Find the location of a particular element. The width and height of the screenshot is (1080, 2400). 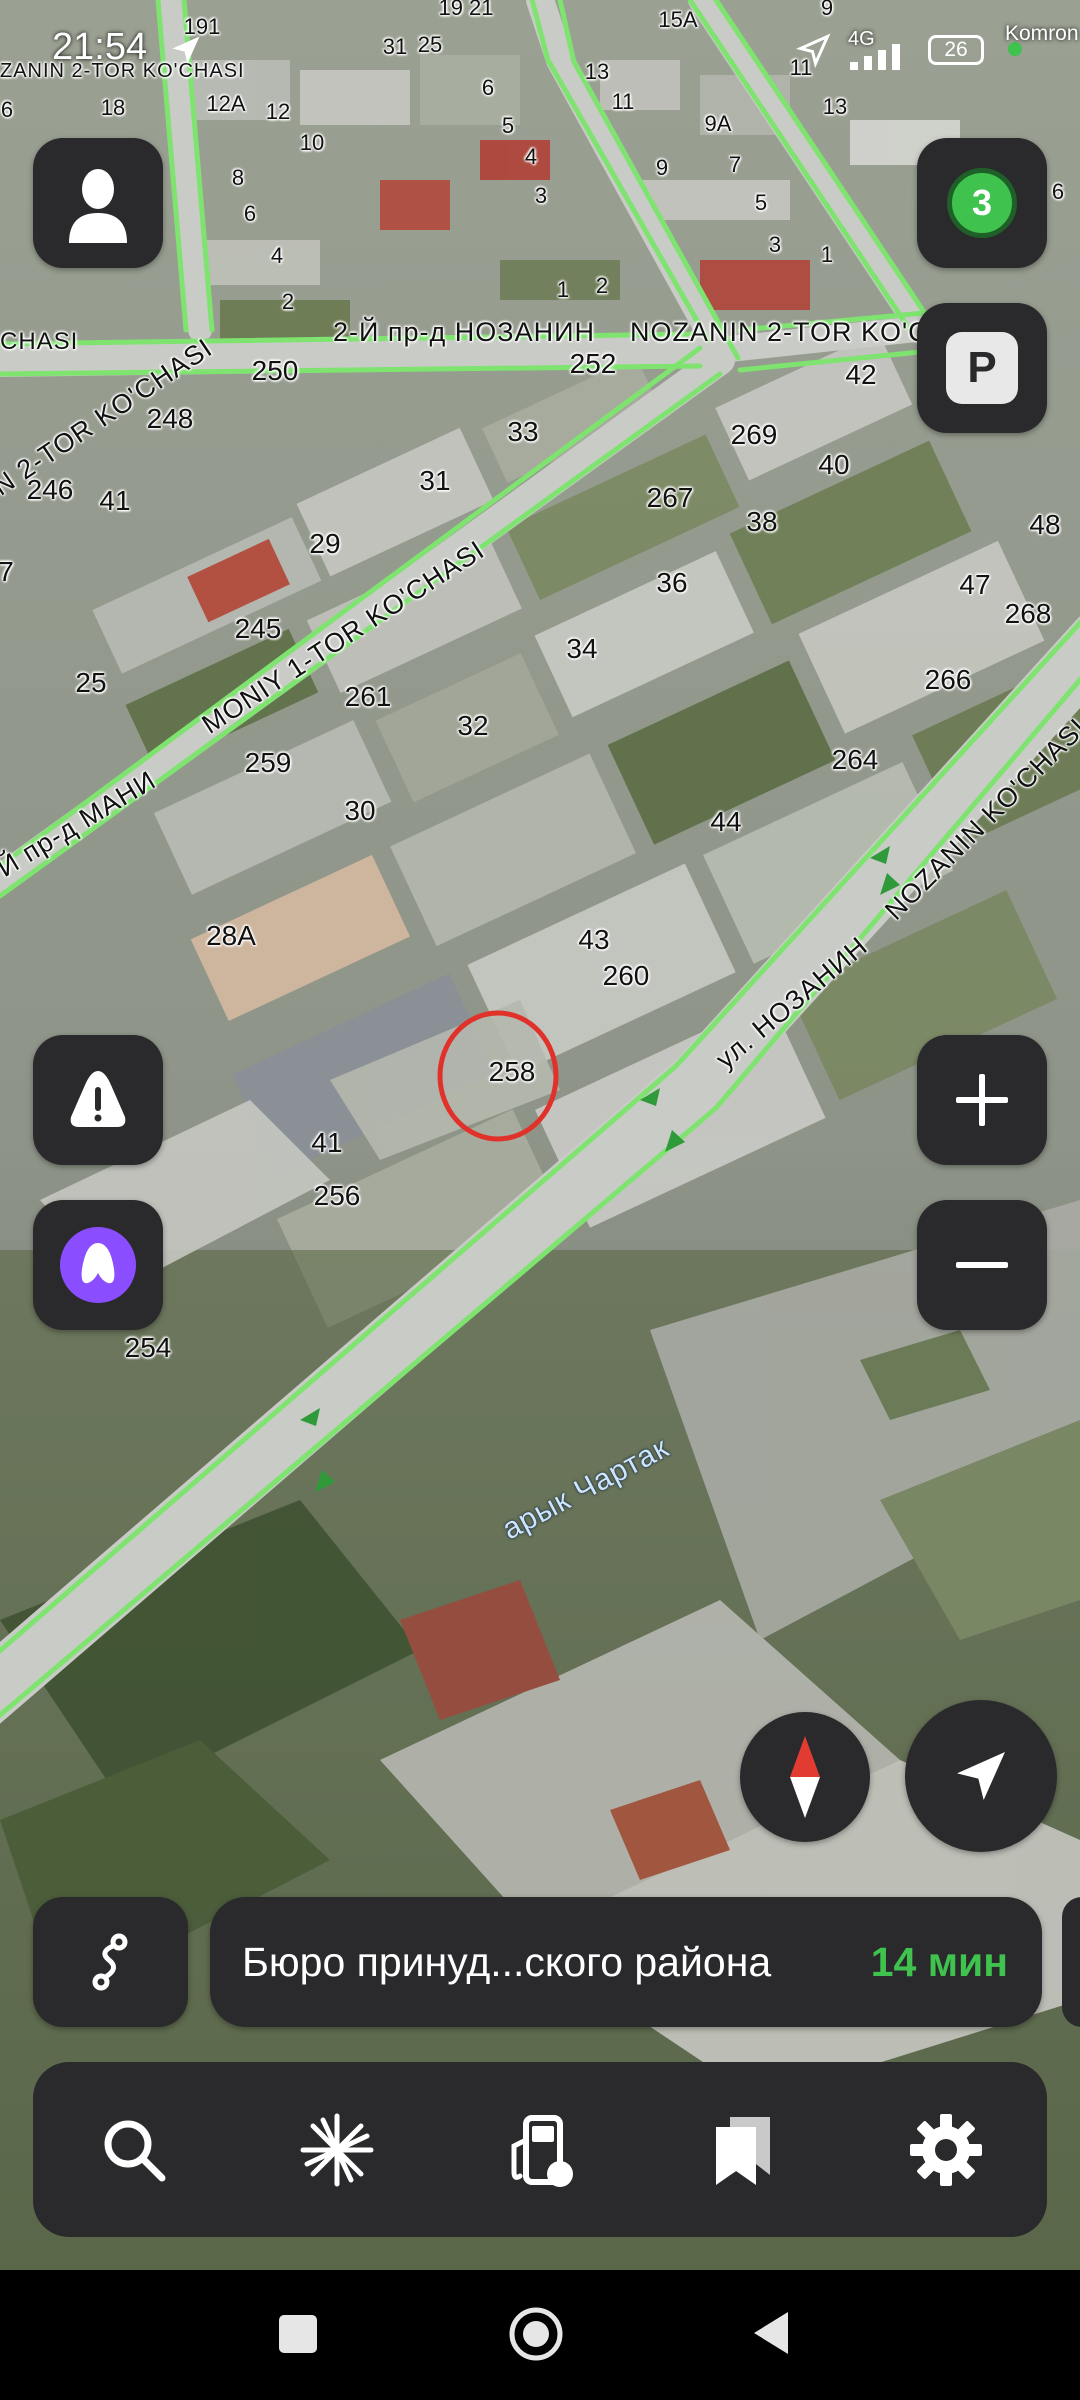

minus-icon is located at coordinates (982, 1265).